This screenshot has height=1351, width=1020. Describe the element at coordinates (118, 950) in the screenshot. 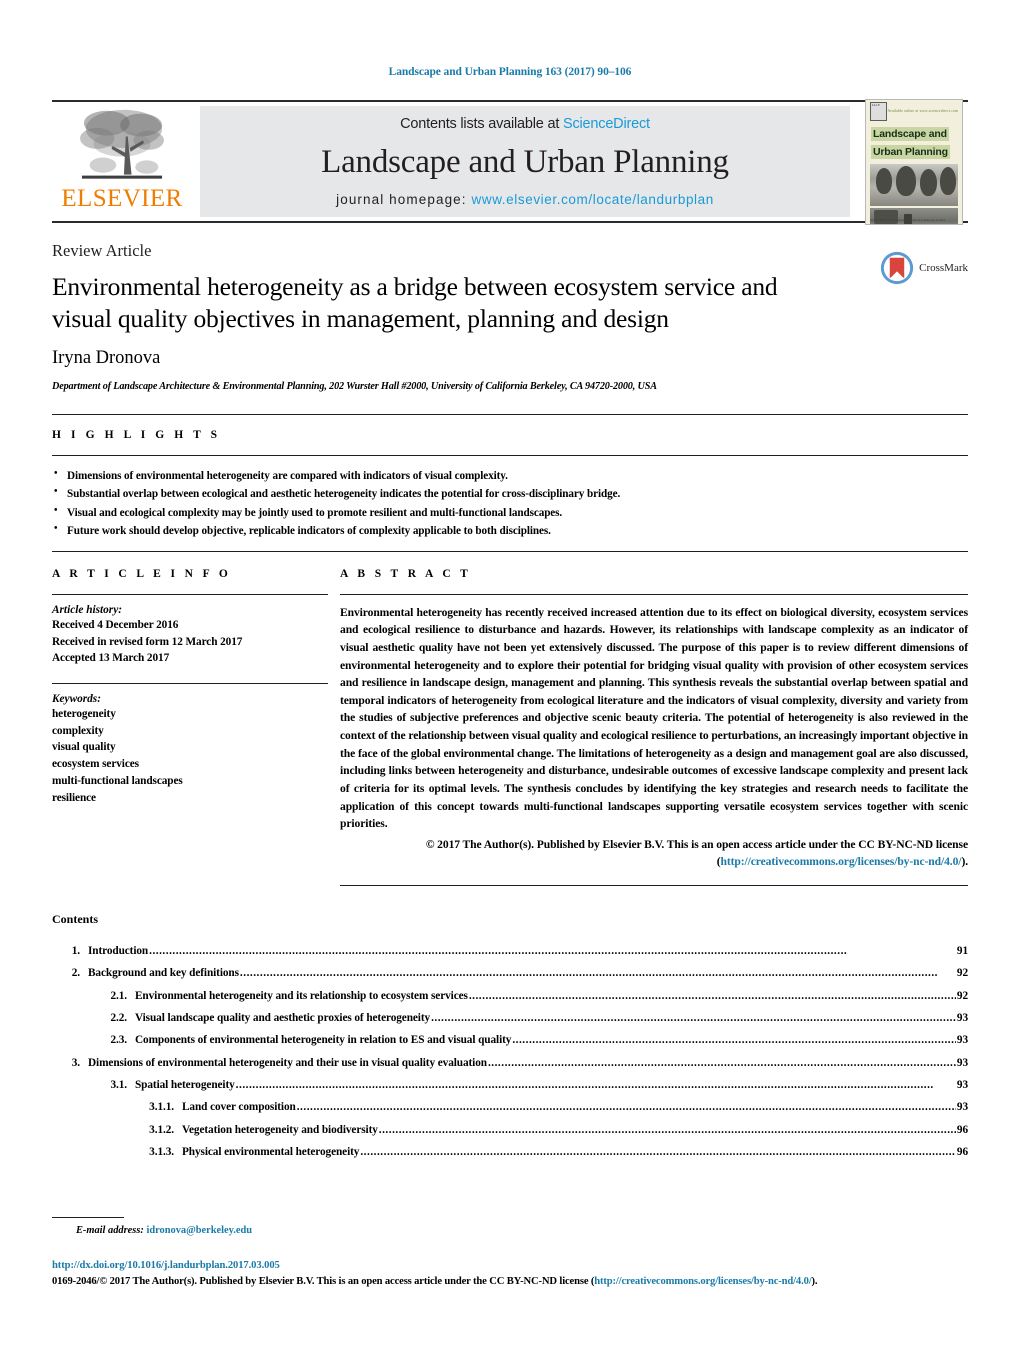

I see `toc-label: Introduction` at that location.